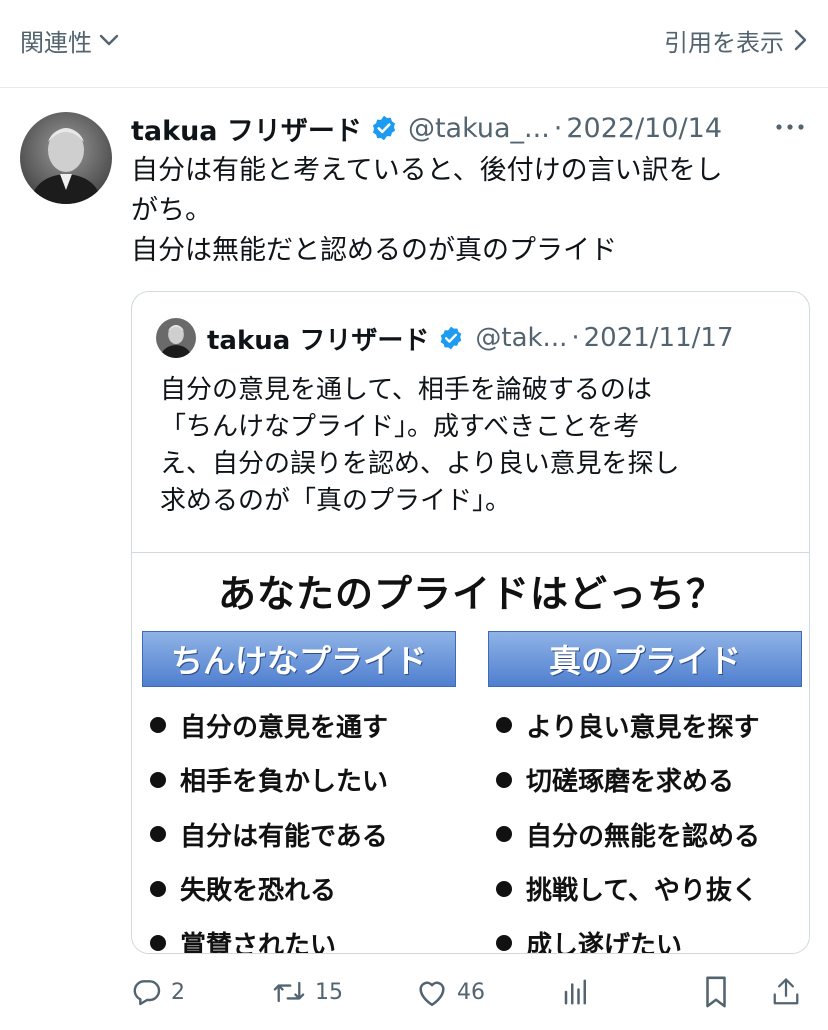 The width and height of the screenshot is (828, 1030). What do you see at coordinates (427, 170) in the screenshot?
I see `tweet-text-line: 自分は有能と考えていると、後付けの言い訳をし` at bounding box center [427, 170].